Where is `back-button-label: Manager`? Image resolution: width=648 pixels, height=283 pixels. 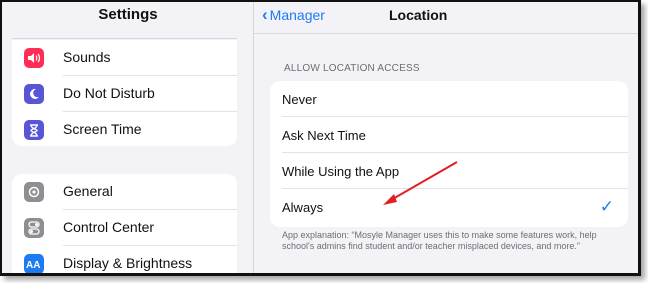 back-button-label: Manager is located at coordinates (297, 15).